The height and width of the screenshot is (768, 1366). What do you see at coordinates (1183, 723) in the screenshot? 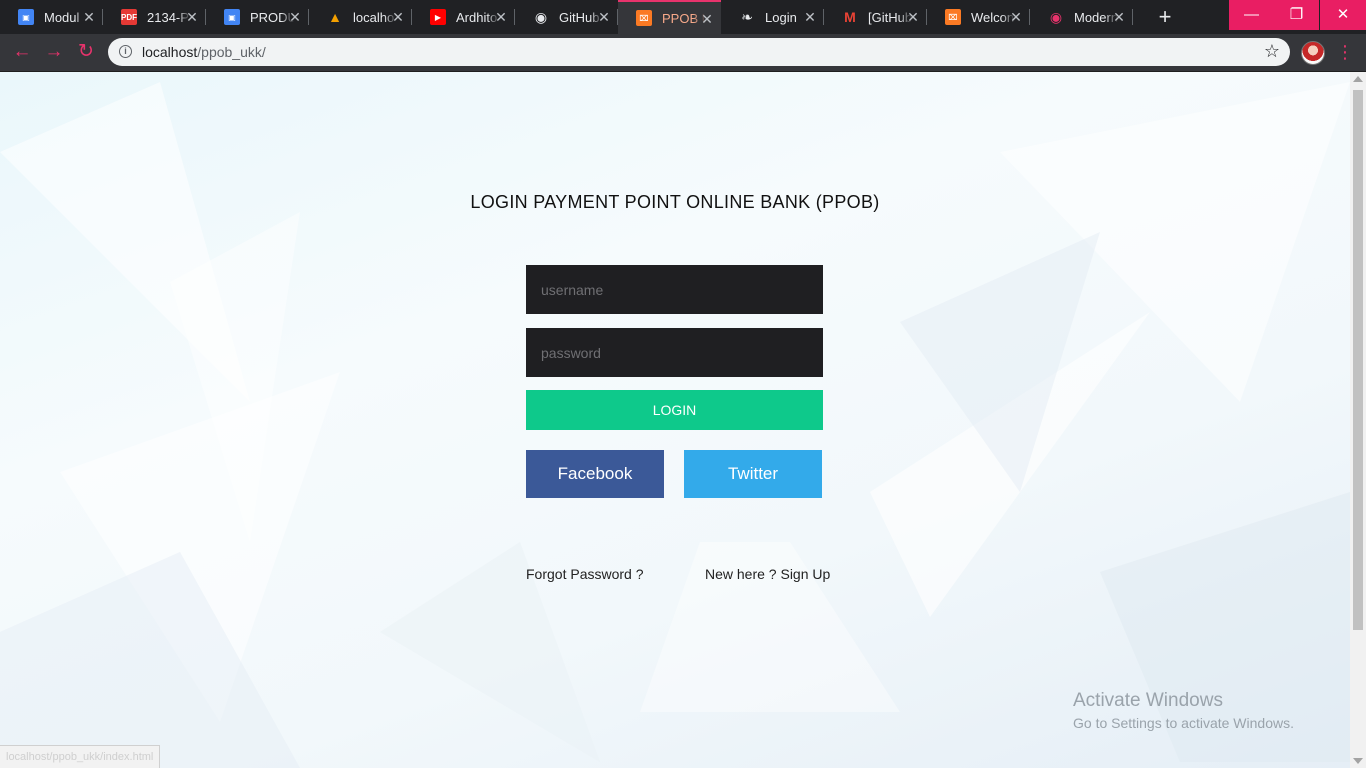
I see `activate-windows-subtitle: Go to Settings to activate Windows.` at bounding box center [1183, 723].